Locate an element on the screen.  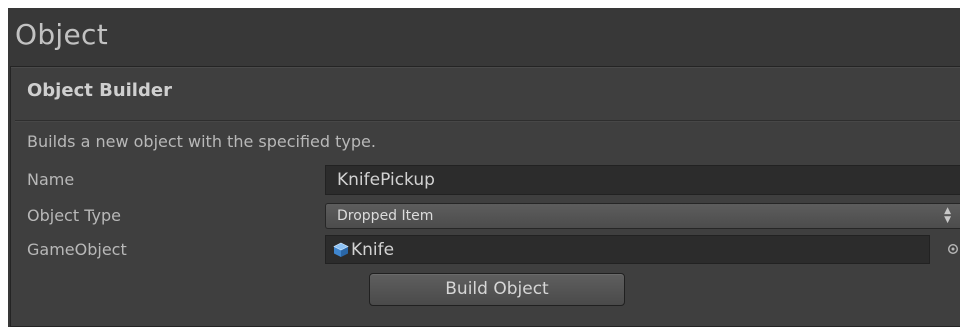
name-field: KnifePickup is located at coordinates (642, 180).